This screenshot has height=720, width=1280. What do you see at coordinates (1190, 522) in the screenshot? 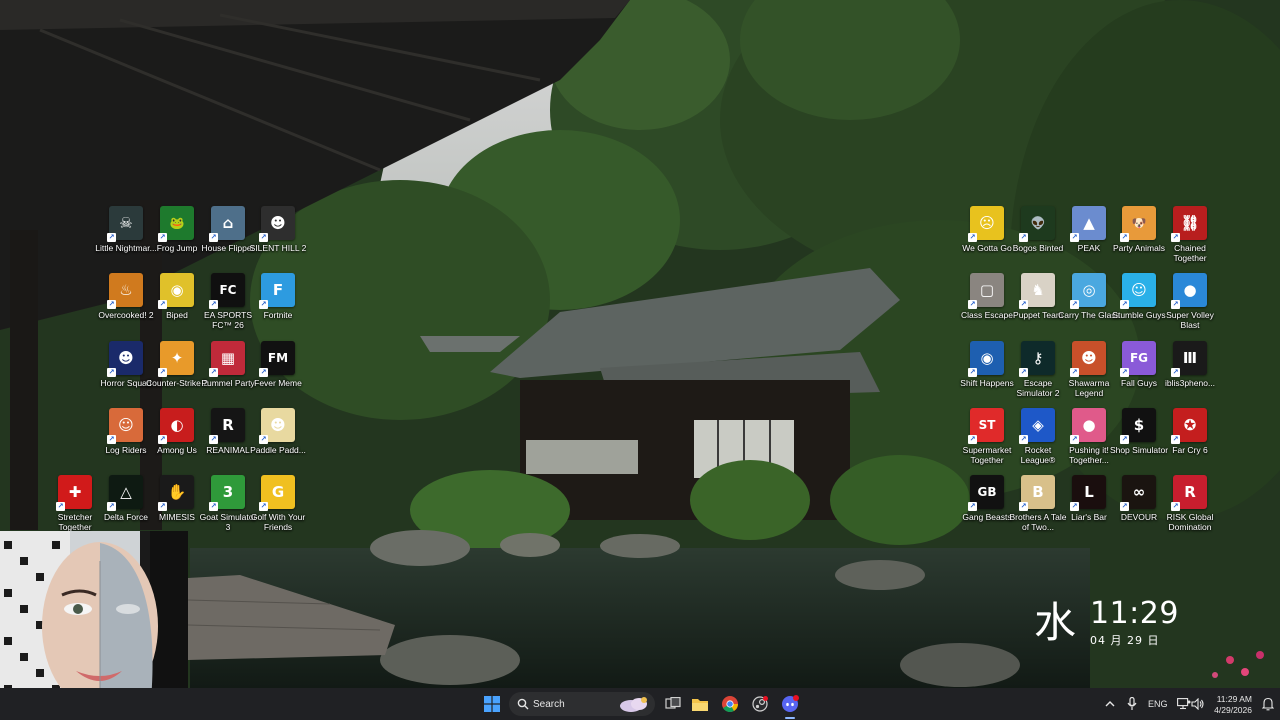
I see `desktop-shortcut-label: RISK Global Domination` at bounding box center [1190, 522].